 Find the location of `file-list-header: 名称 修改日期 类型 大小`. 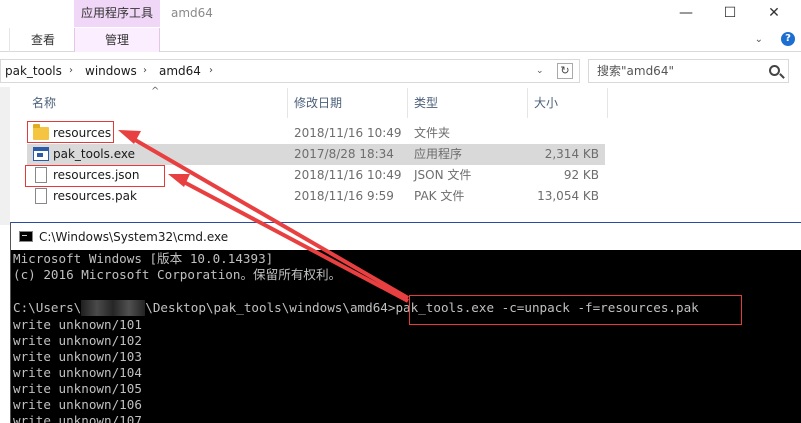

file-list-header: 名称 修改日期 类型 大小 is located at coordinates (405, 103).